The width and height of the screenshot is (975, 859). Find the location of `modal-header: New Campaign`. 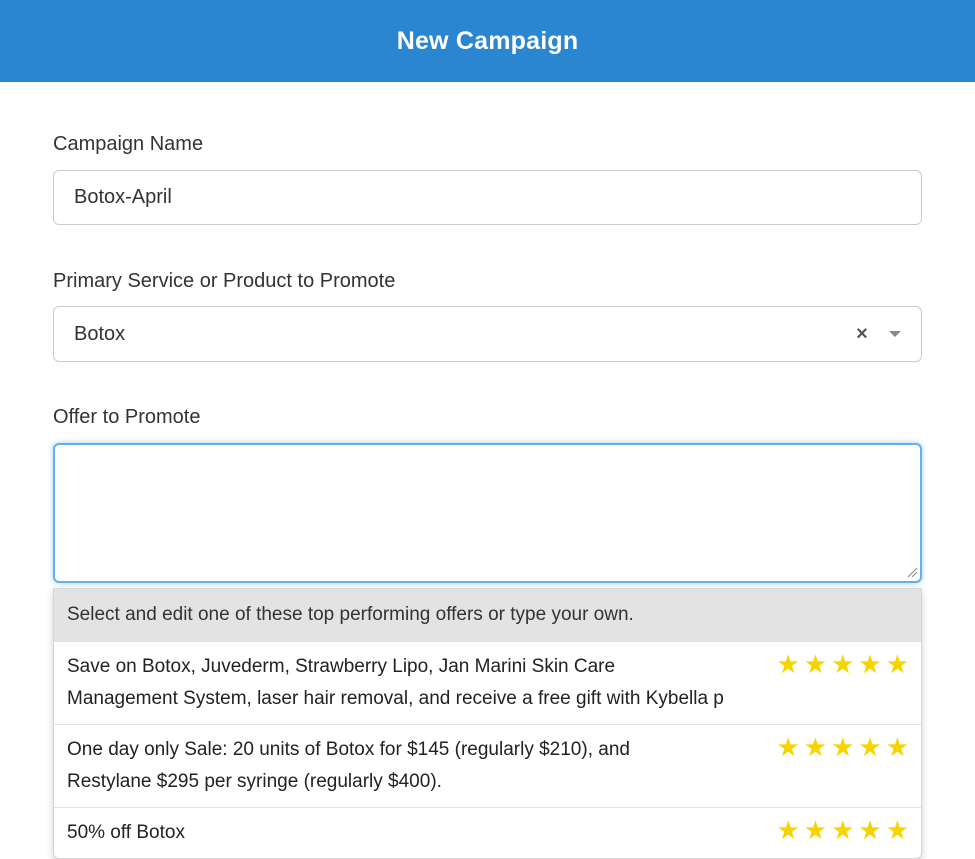

modal-header: New Campaign is located at coordinates (487, 41).